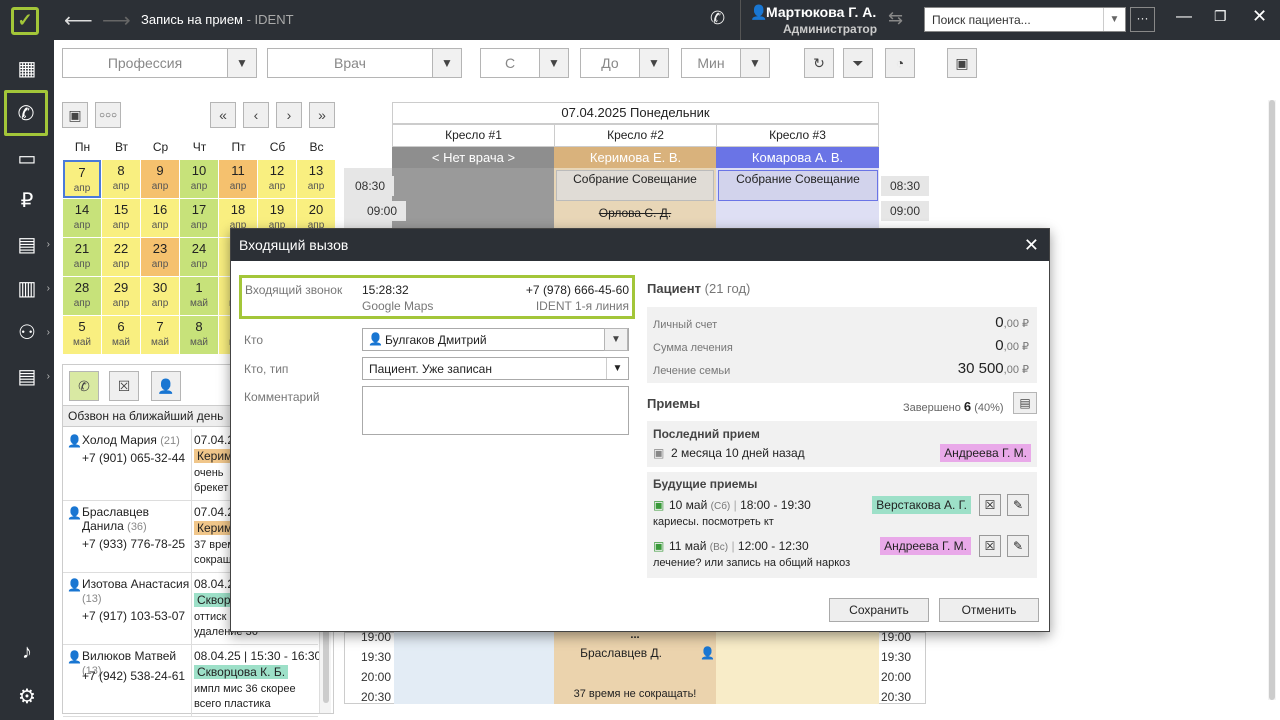 The height and width of the screenshot is (720, 1280). Describe the element at coordinates (145, 63) in the screenshot. I see `profession-filter: Профессия` at that location.